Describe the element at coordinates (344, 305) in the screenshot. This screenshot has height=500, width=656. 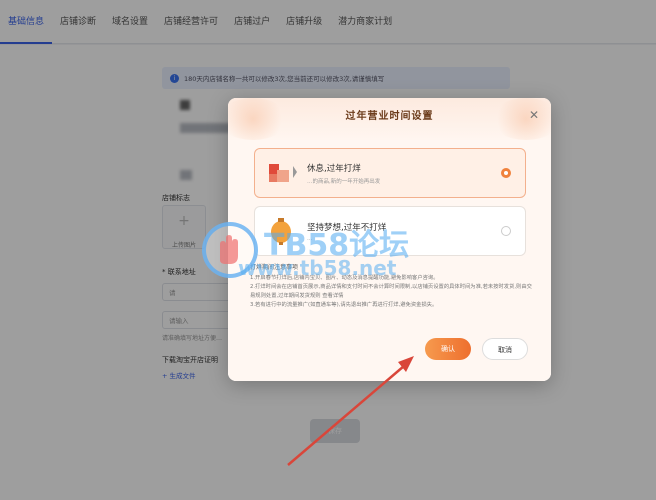
I see `tip-item: 3.若有进行中的流量推广(如直通车等),请先退出推广再进行打烊,避免资金损失。` at that location.